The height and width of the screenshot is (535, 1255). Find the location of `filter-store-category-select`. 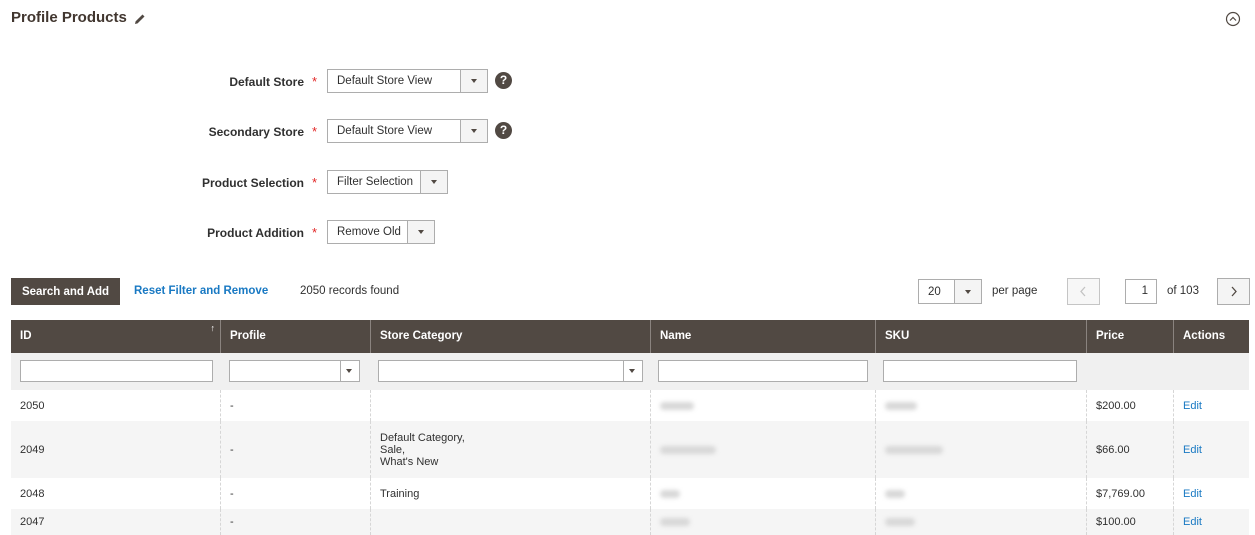

filter-store-category-select is located at coordinates (510, 371).